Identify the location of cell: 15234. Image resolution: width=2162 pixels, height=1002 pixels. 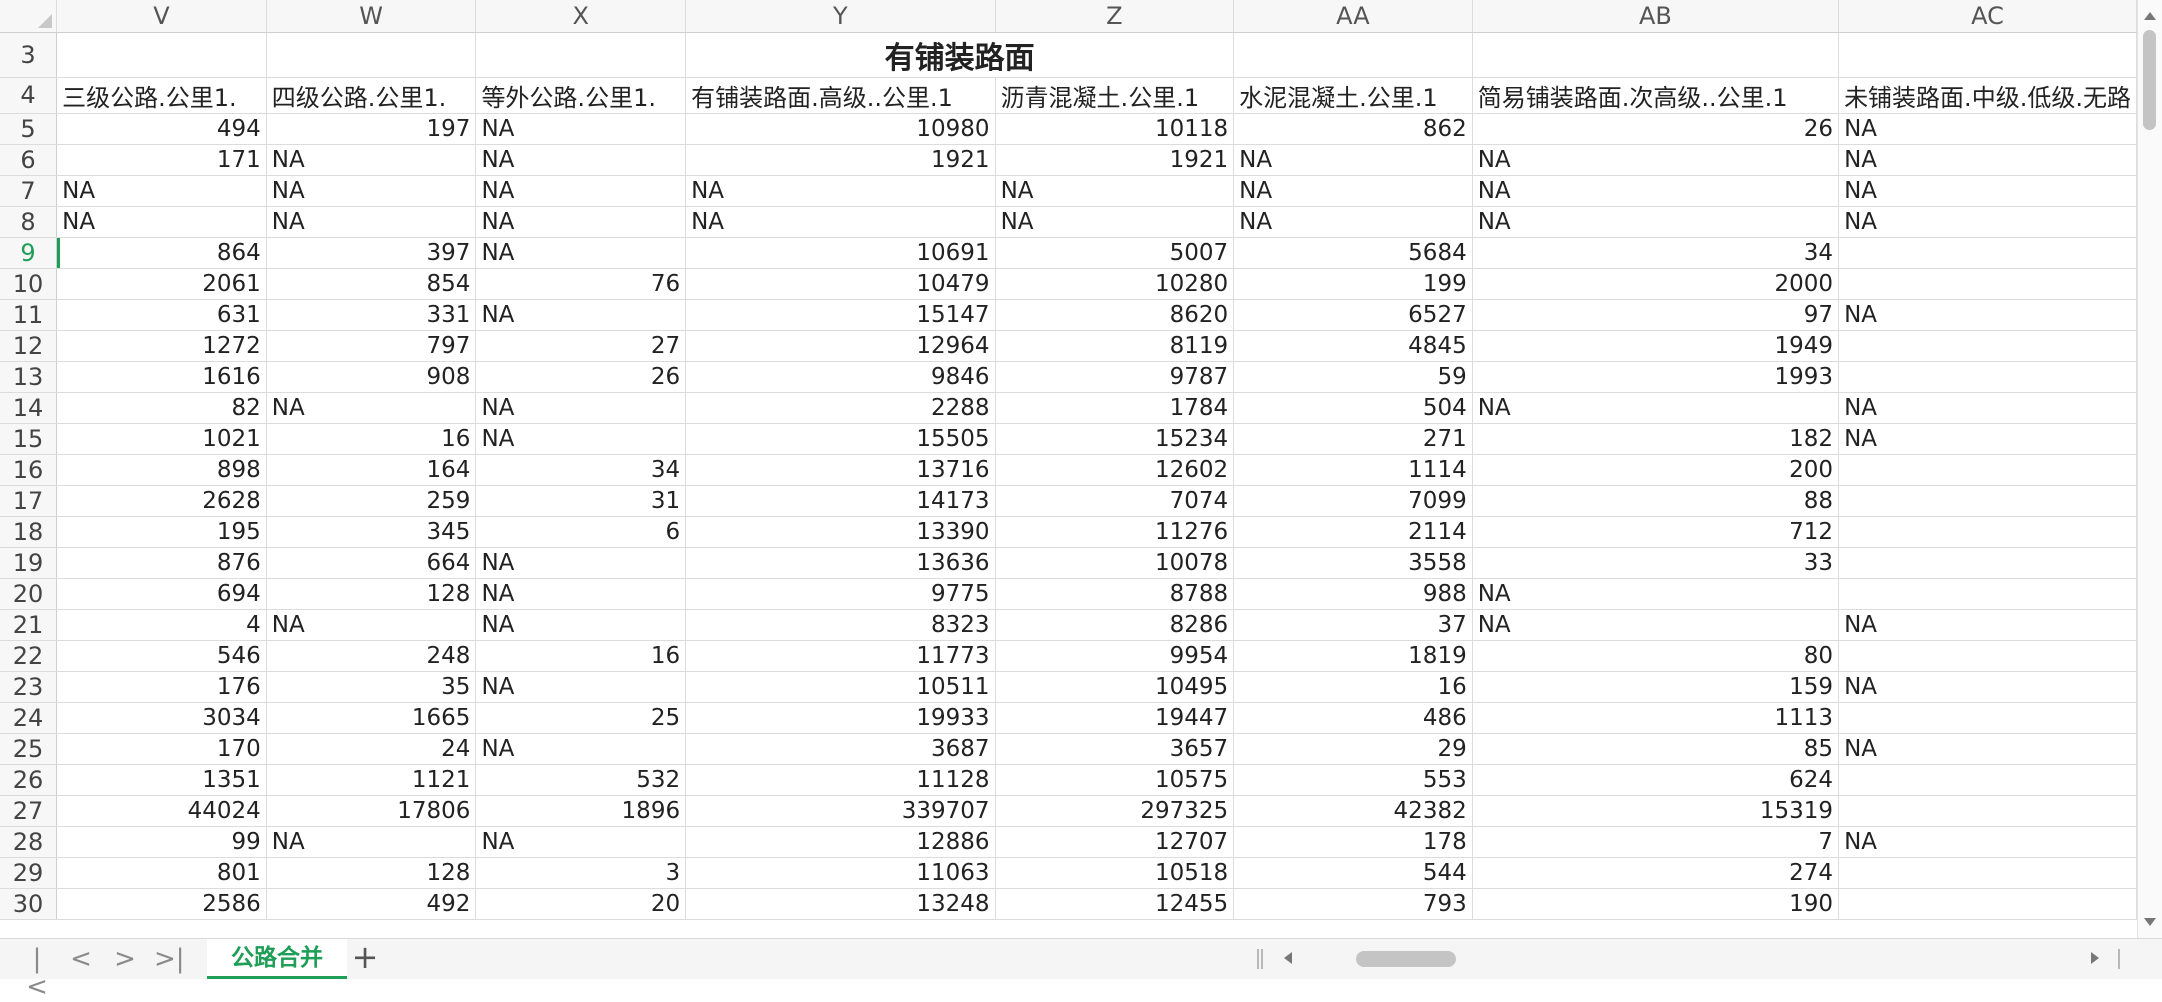
(1115, 439).